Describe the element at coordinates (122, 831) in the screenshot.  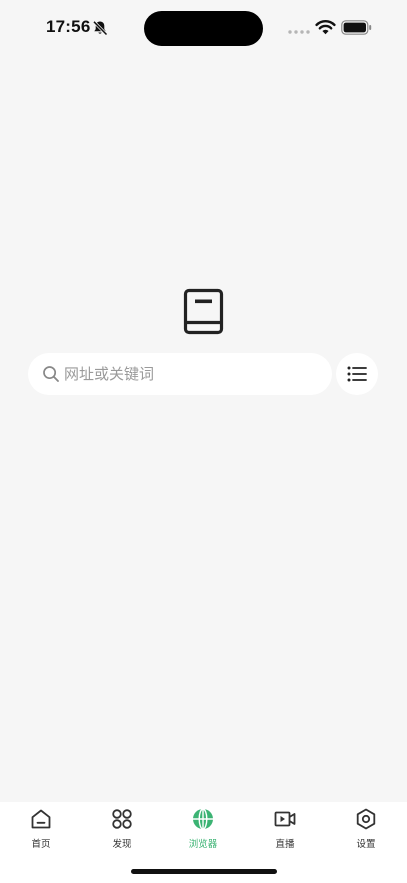
I see `tab-discover: 发现` at that location.